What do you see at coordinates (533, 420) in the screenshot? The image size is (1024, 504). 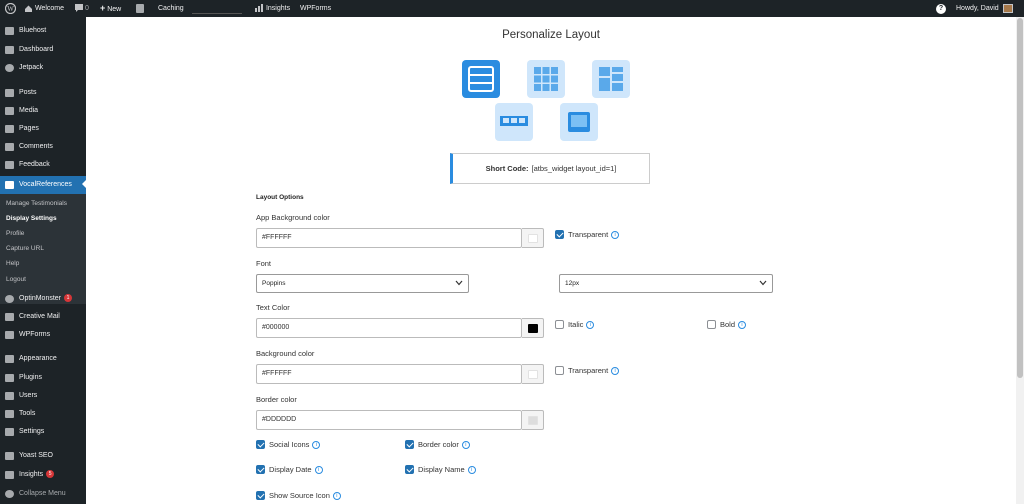 I see `border-color-swatch` at bounding box center [533, 420].